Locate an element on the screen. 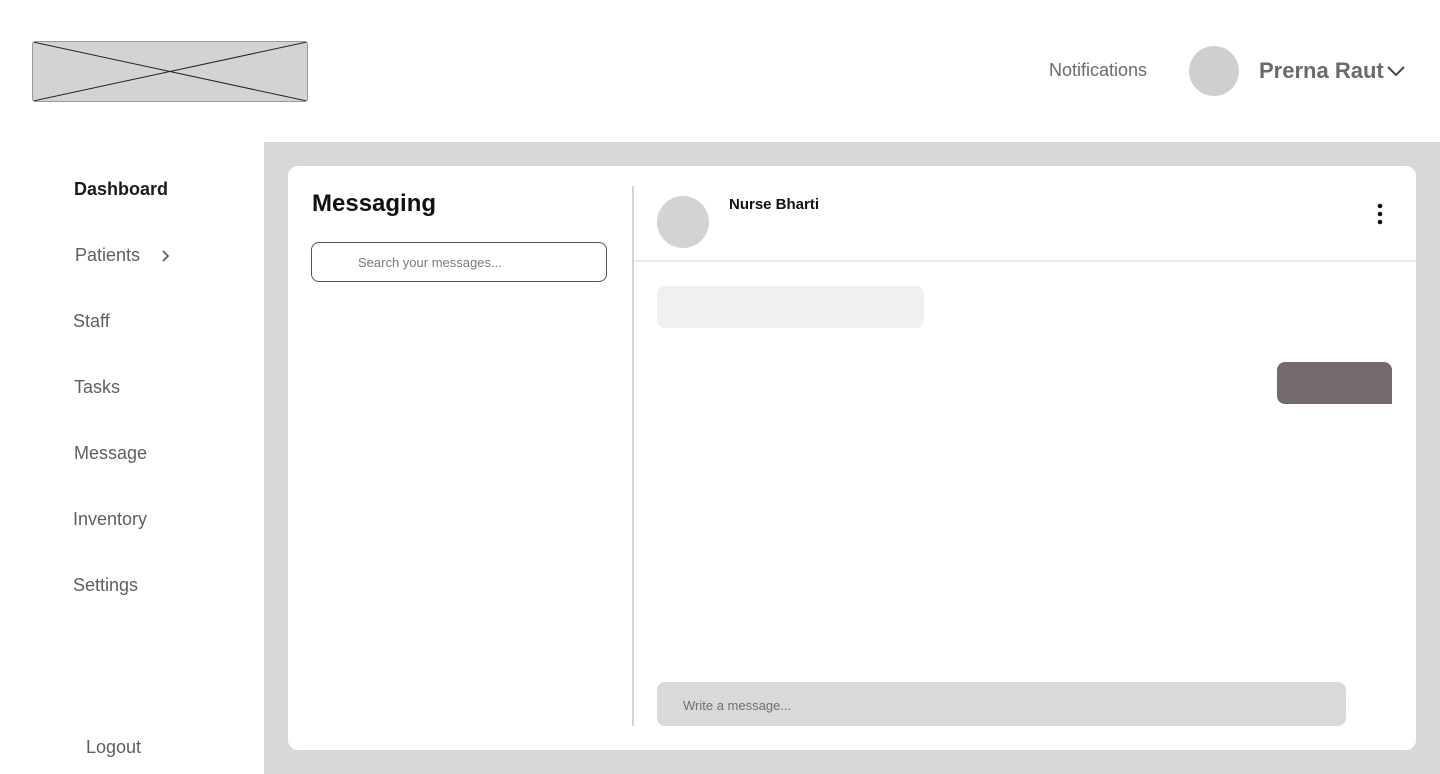 Image resolution: width=1440 pixels, height=774 pixels. user-name: Prerna Raut is located at coordinates (1321, 71).